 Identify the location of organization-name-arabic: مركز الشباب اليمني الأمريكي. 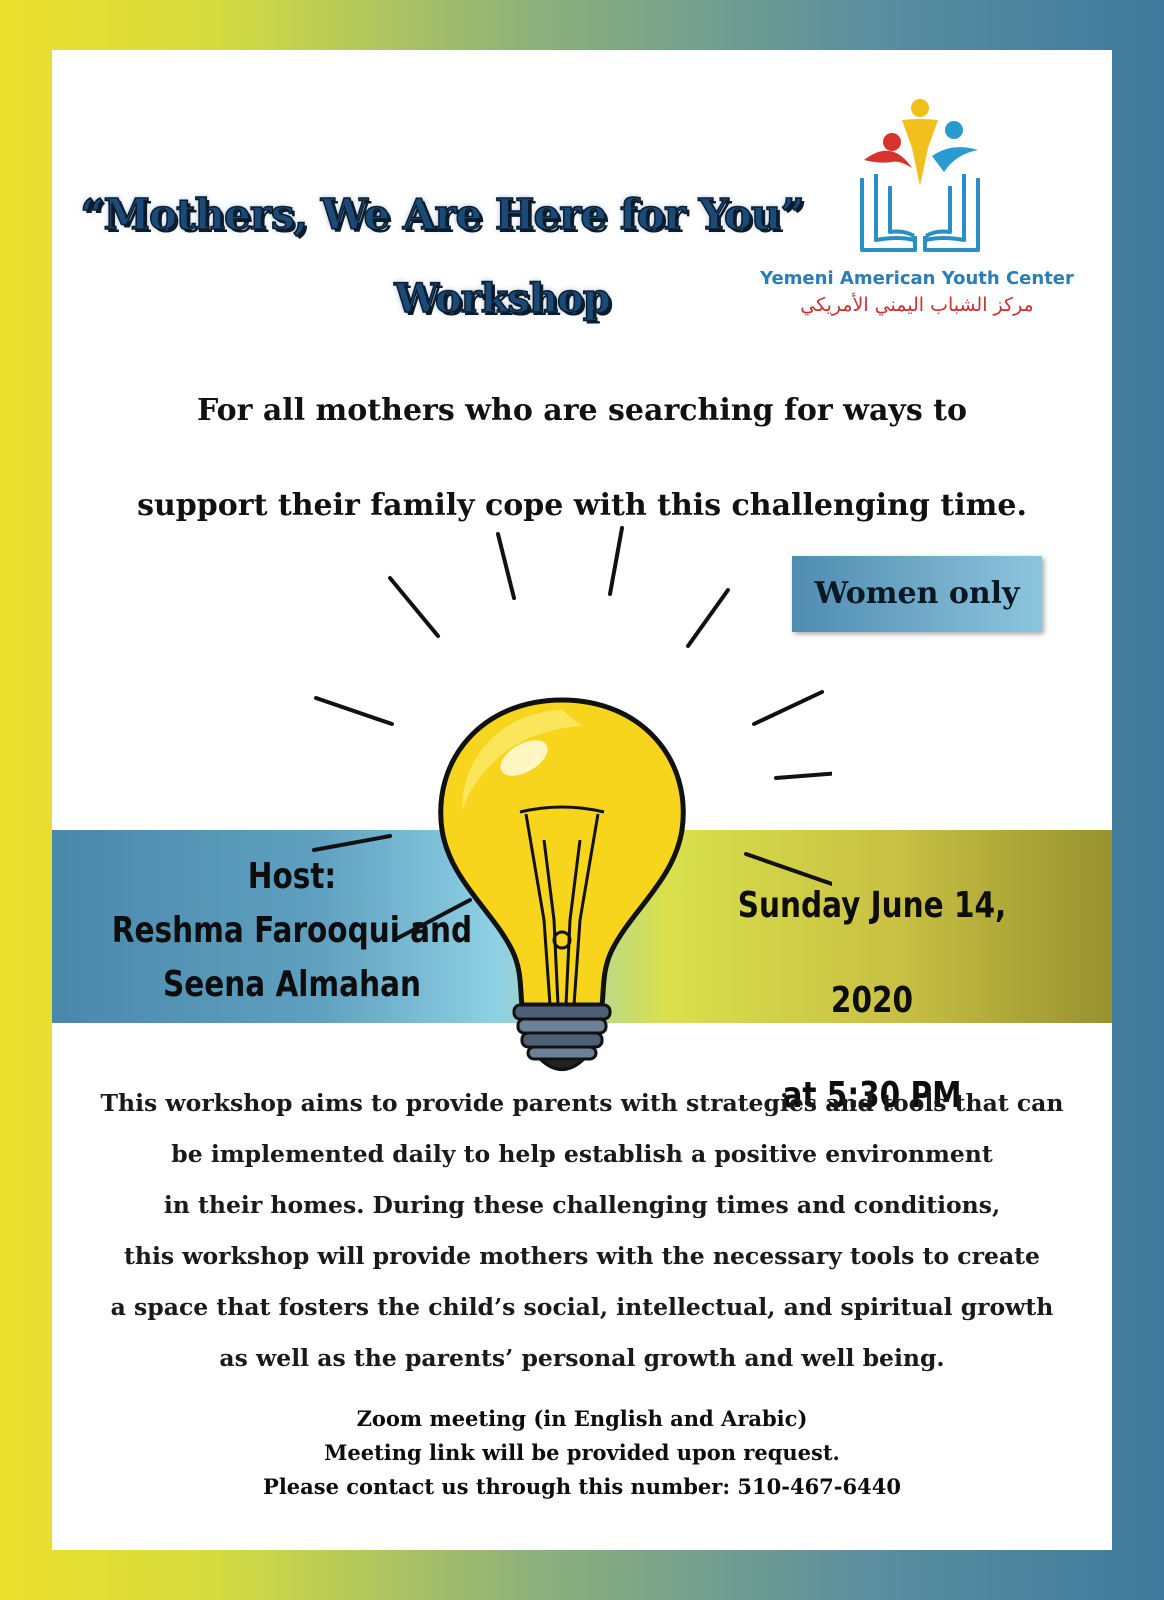
(917, 305).